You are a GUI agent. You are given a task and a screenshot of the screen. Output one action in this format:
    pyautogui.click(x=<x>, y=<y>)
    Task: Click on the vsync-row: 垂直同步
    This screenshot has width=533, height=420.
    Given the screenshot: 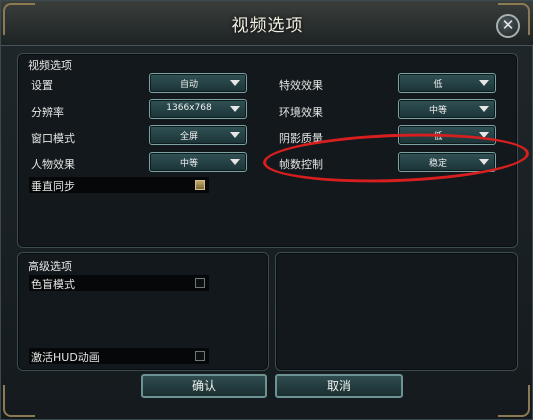 What is the action you would take?
    pyautogui.click(x=119, y=185)
    